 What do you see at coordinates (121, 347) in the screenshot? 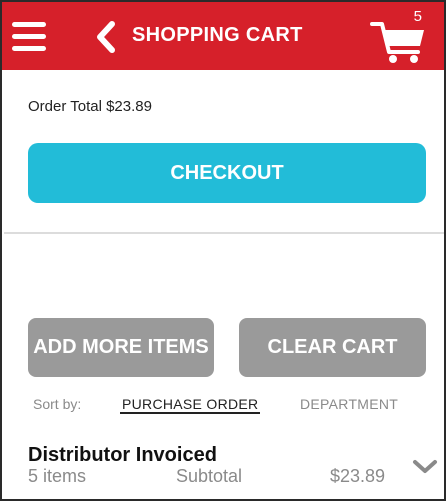
I see `add-more-items-button: ADD MORE ITEMS` at bounding box center [121, 347].